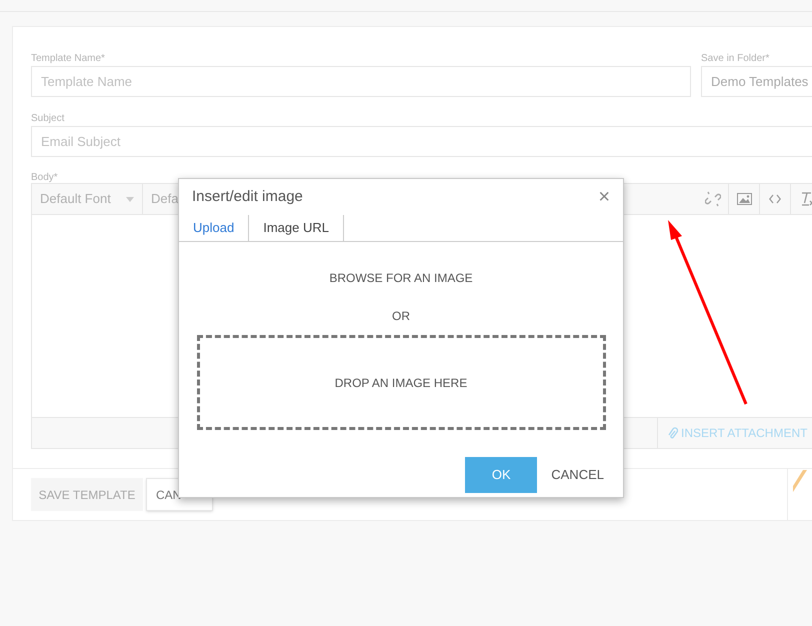 The image size is (812, 626). Describe the element at coordinates (401, 316) in the screenshot. I see `or-text: OR` at that location.